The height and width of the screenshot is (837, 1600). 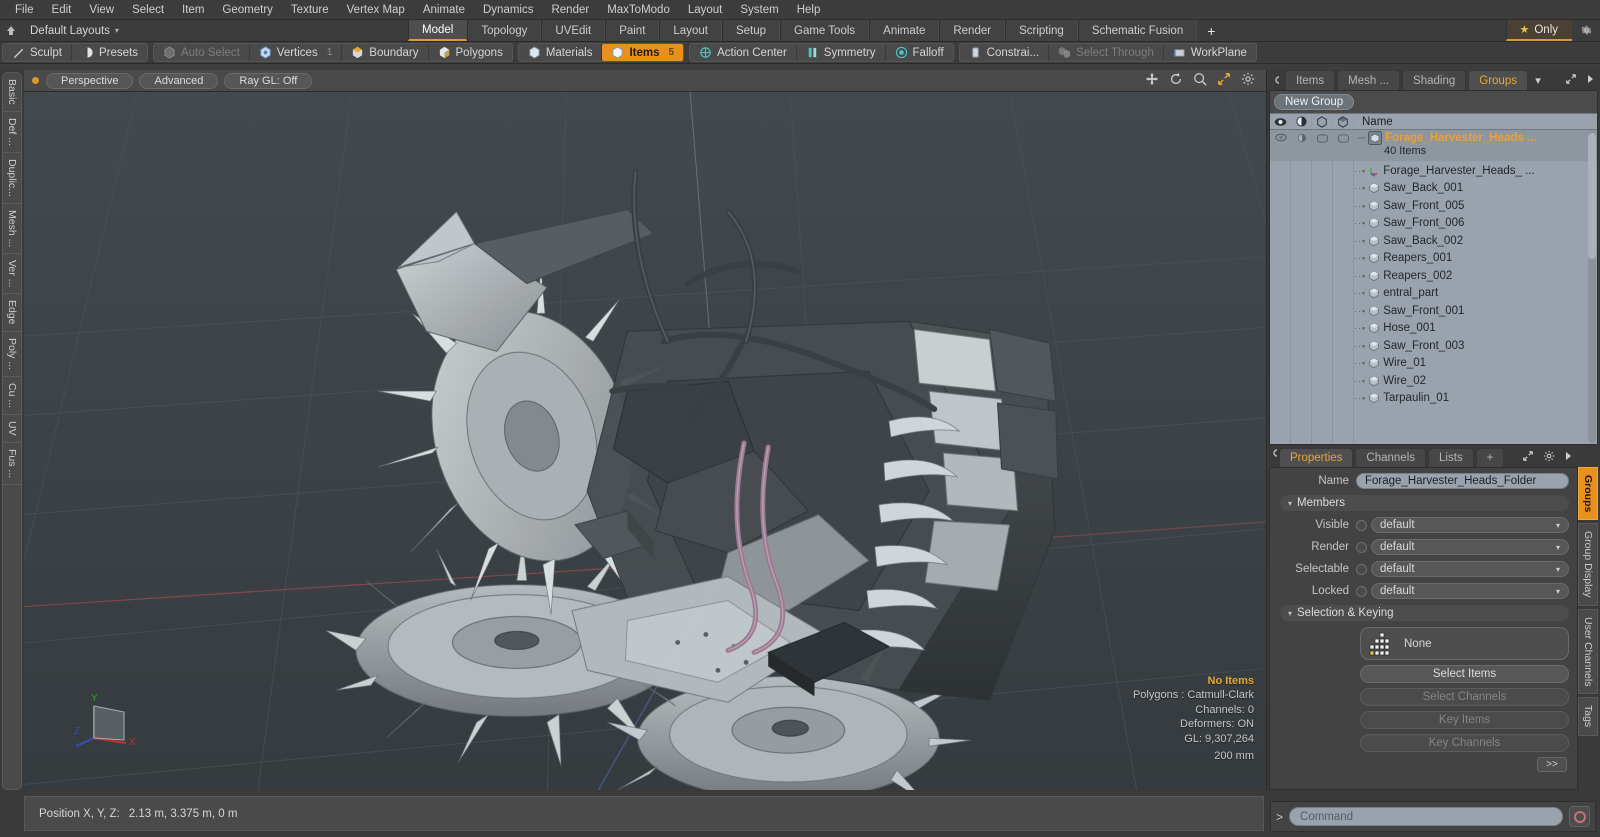 What do you see at coordinates (1433, 294) in the screenshot?
I see `list-item: ··▪ entral_part` at bounding box center [1433, 294].